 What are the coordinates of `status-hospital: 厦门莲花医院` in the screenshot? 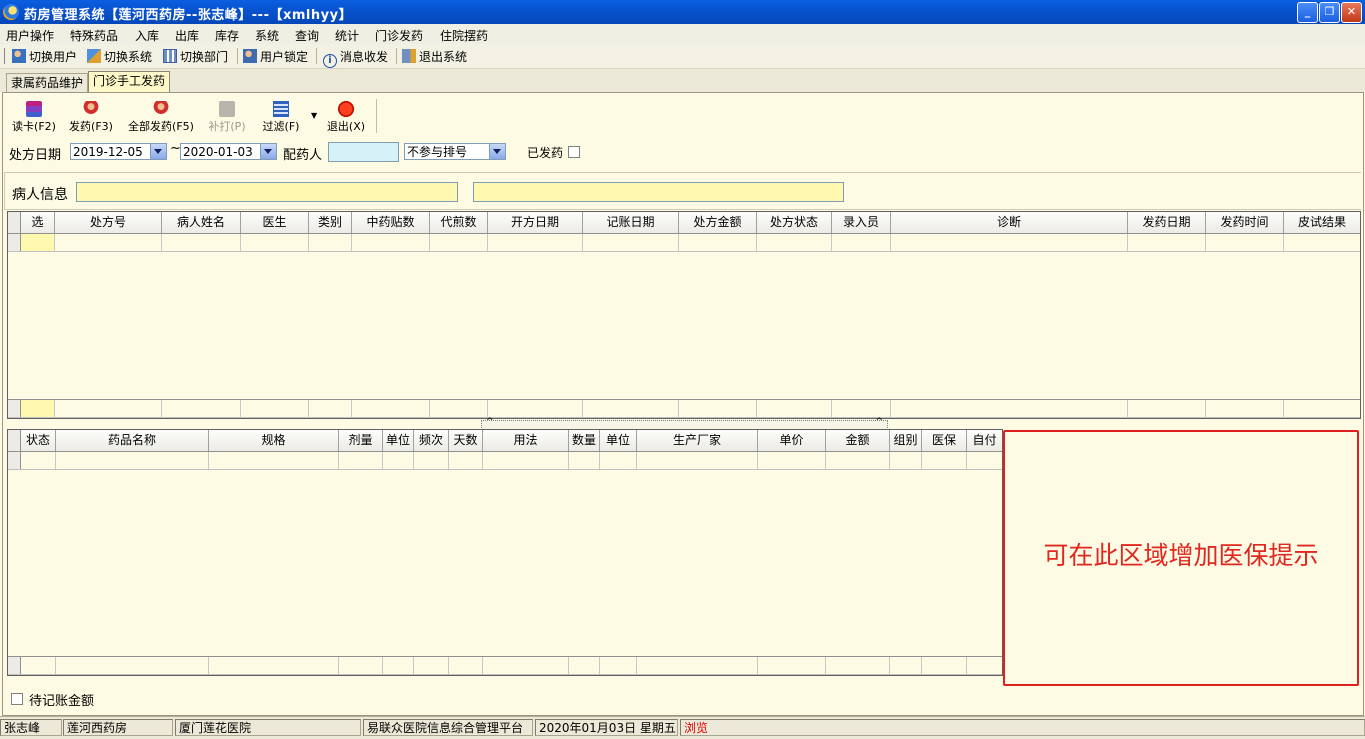 It's located at (268, 727).